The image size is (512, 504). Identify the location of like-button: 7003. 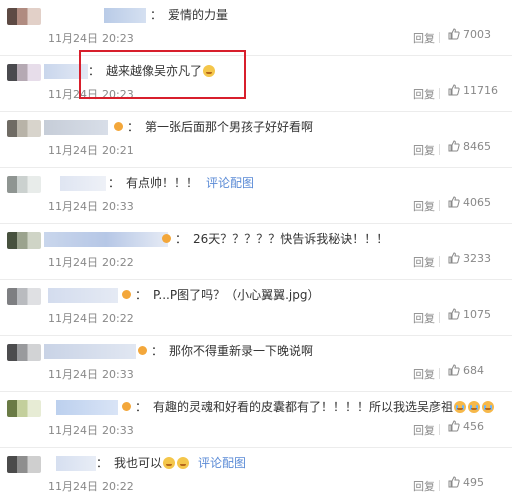
(469, 34).